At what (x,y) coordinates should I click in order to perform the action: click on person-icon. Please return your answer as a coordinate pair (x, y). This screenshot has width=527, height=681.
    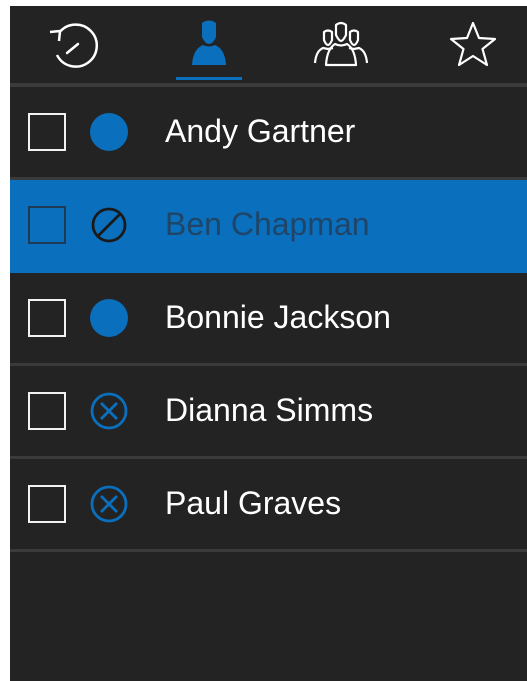
    Looking at the image, I should click on (209, 45).